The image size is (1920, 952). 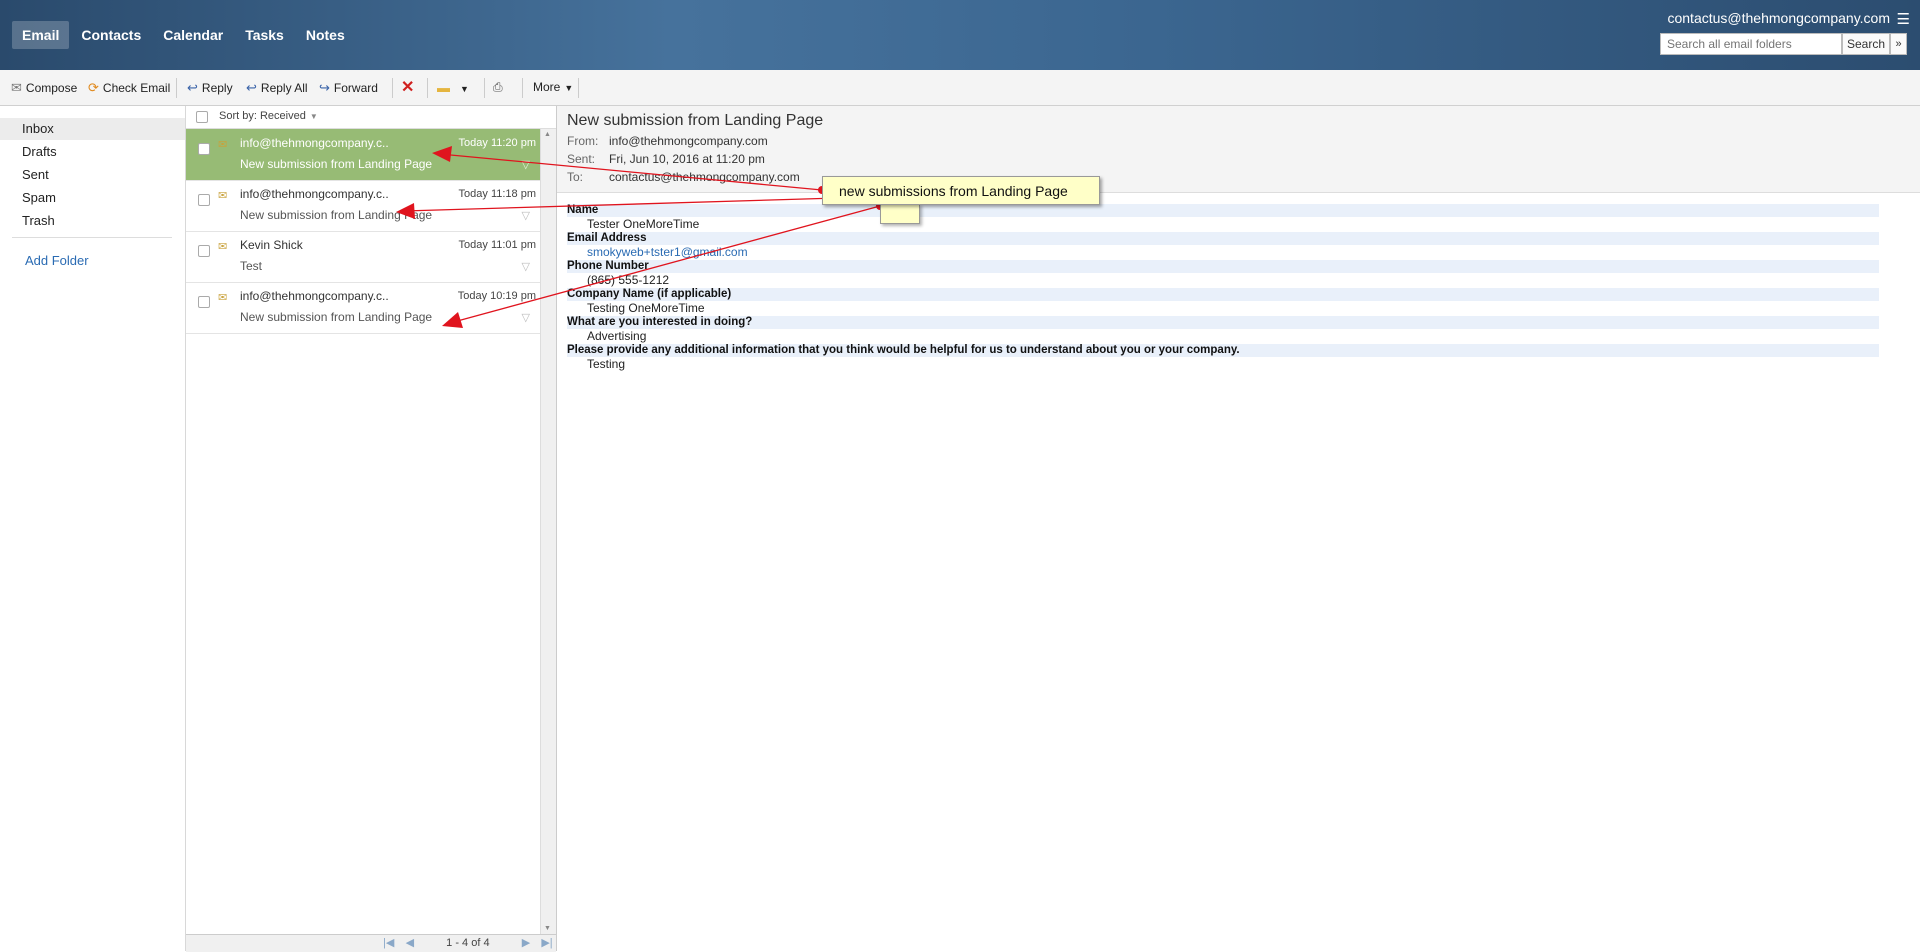 I want to click on search-options-icon: », so click(x=1898, y=44).